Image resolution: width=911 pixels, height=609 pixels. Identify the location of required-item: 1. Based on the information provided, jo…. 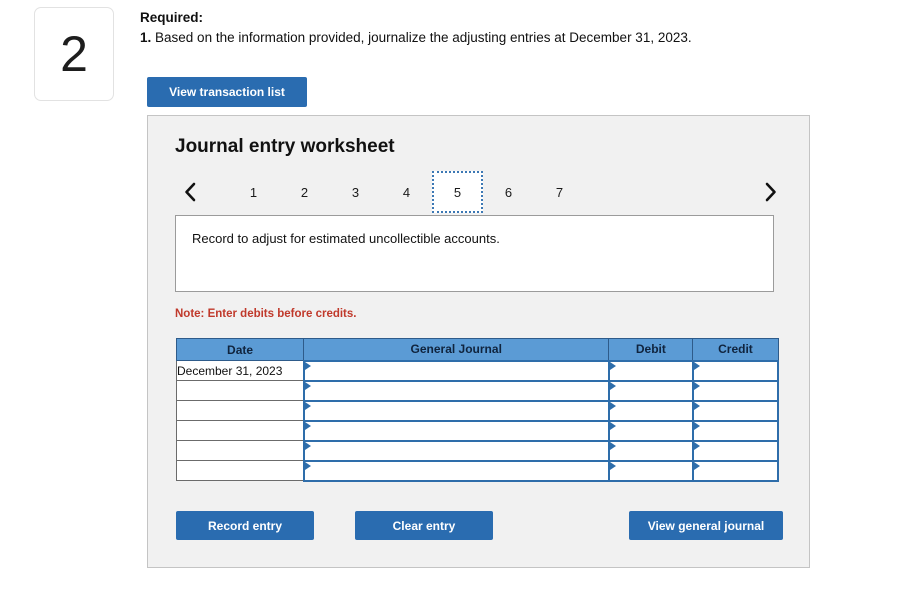
(510, 38).